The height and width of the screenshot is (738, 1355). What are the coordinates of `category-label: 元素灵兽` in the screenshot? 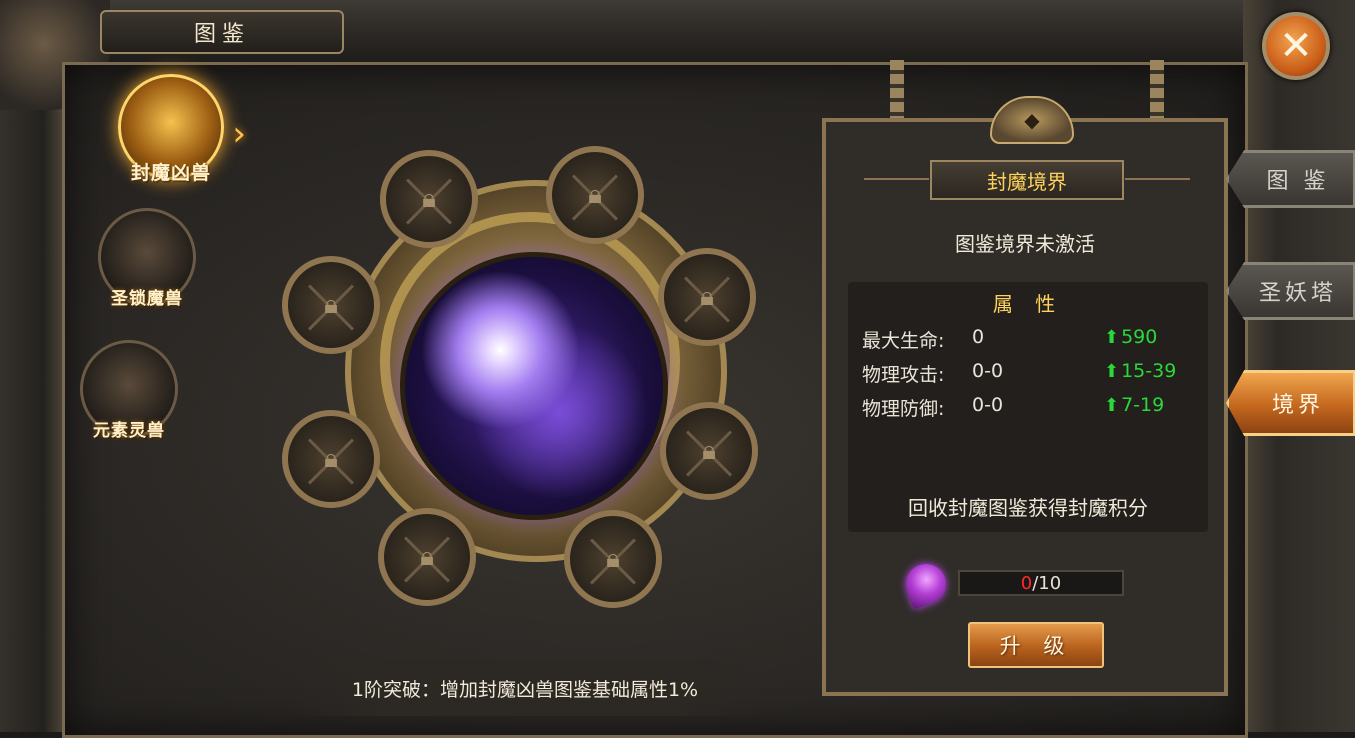 It's located at (129, 431).